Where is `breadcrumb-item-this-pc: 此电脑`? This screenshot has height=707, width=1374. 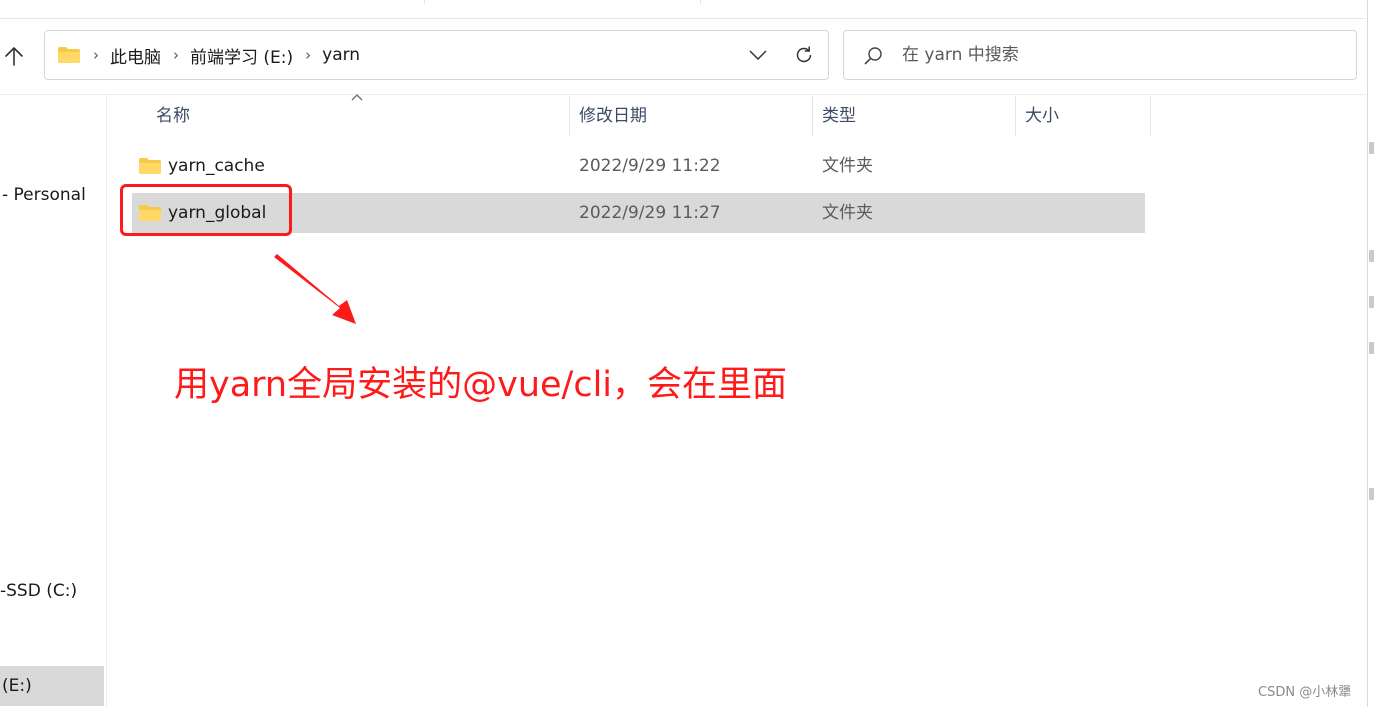
breadcrumb-item-this-pc: 此电脑 is located at coordinates (135, 55).